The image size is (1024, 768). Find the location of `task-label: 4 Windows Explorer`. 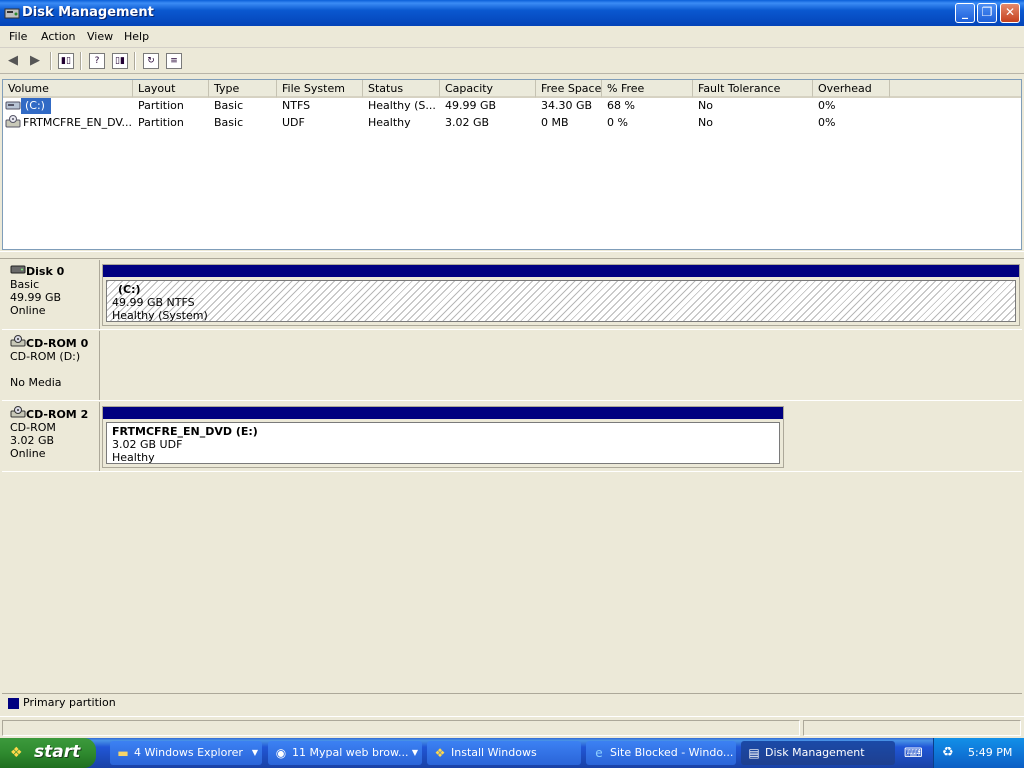

task-label: 4 Windows Explorer is located at coordinates (188, 752).